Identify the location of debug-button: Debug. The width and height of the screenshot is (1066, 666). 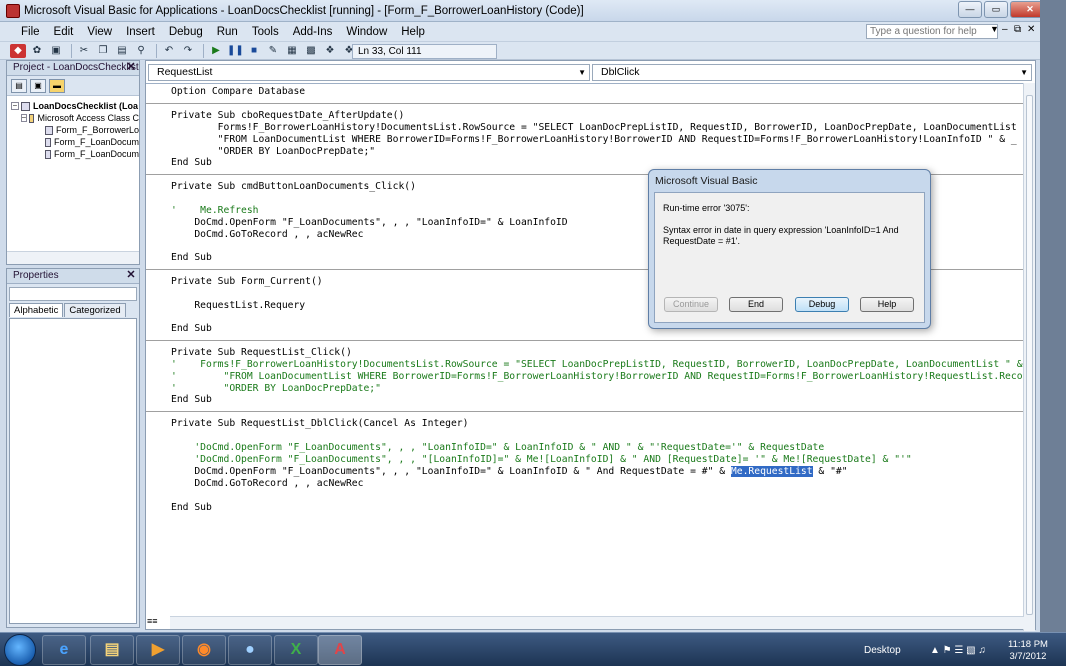
(822, 304).